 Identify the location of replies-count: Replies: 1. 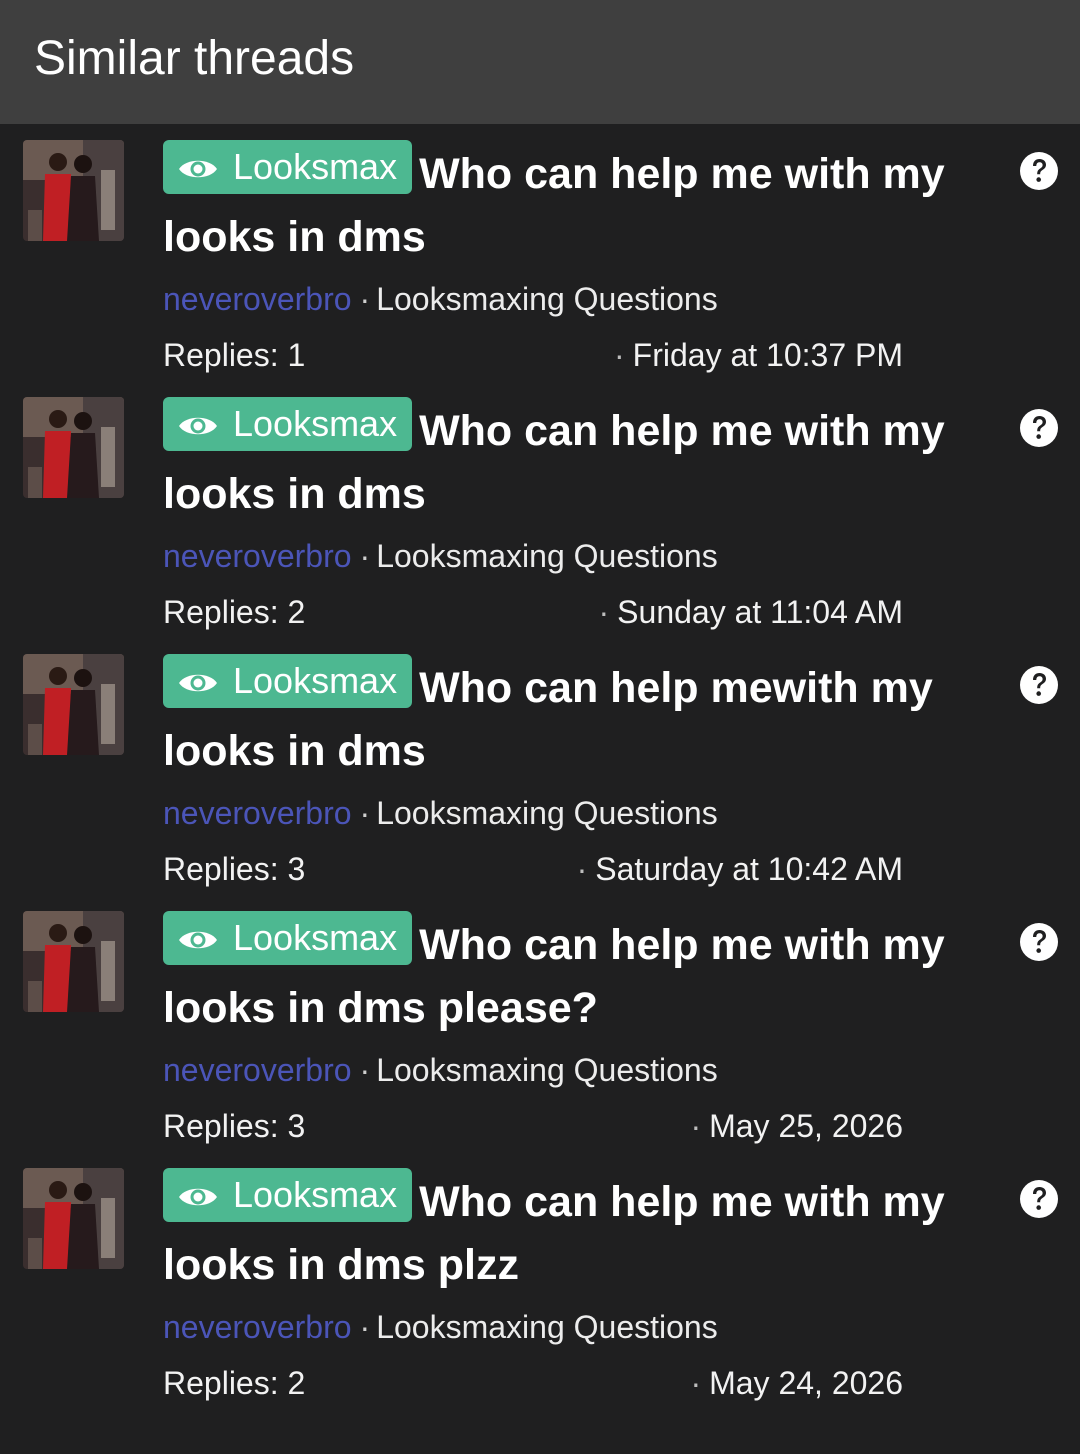
(234, 355).